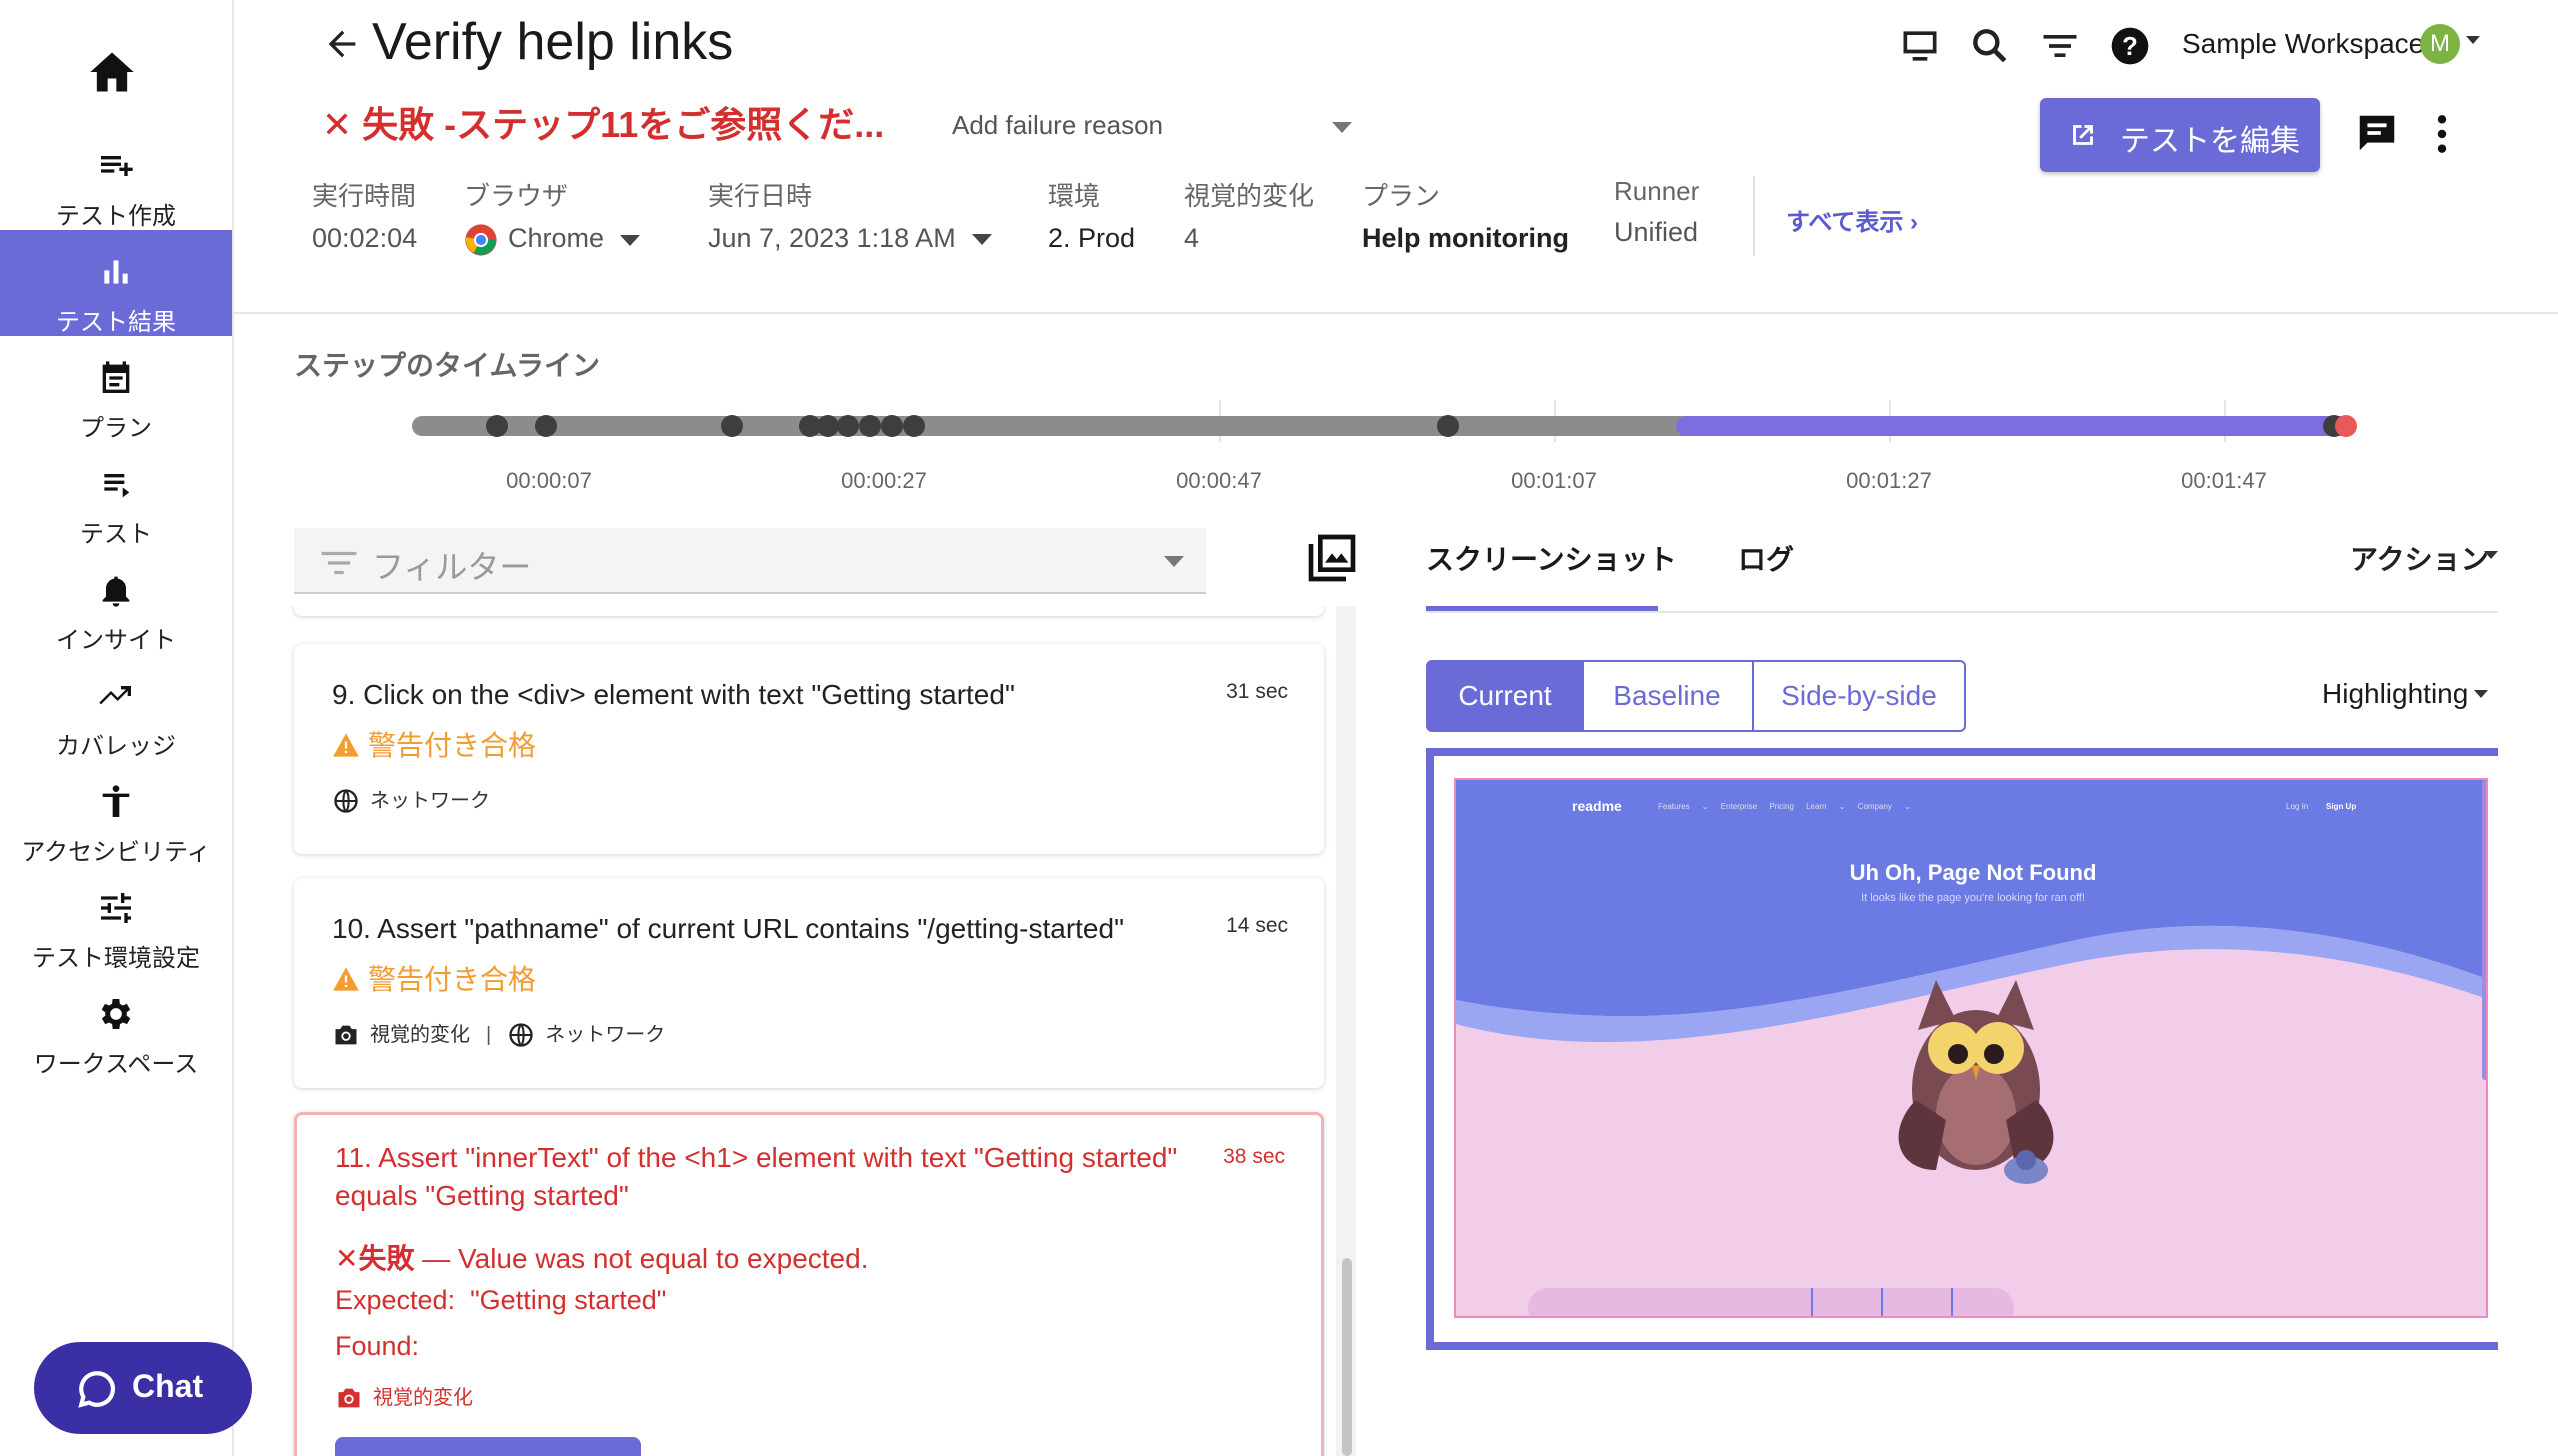 The image size is (2558, 1456). Describe the element at coordinates (2016, 426) in the screenshot. I see `timeline-progress` at that location.